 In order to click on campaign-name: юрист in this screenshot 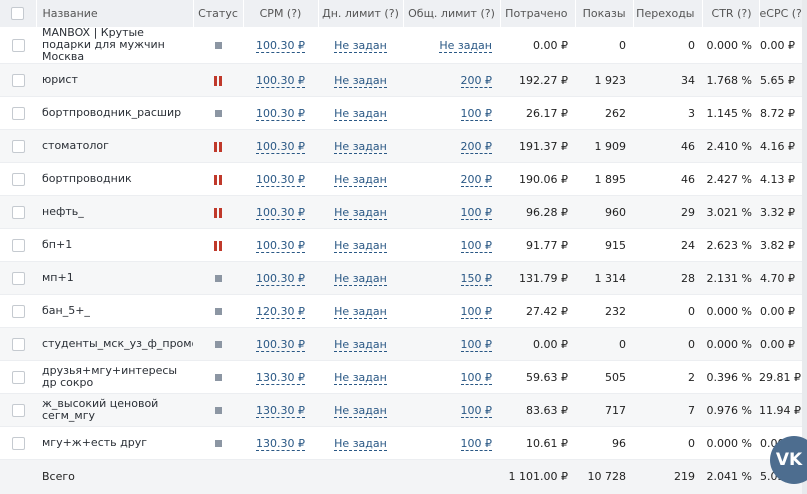, I will do `click(114, 80)`.